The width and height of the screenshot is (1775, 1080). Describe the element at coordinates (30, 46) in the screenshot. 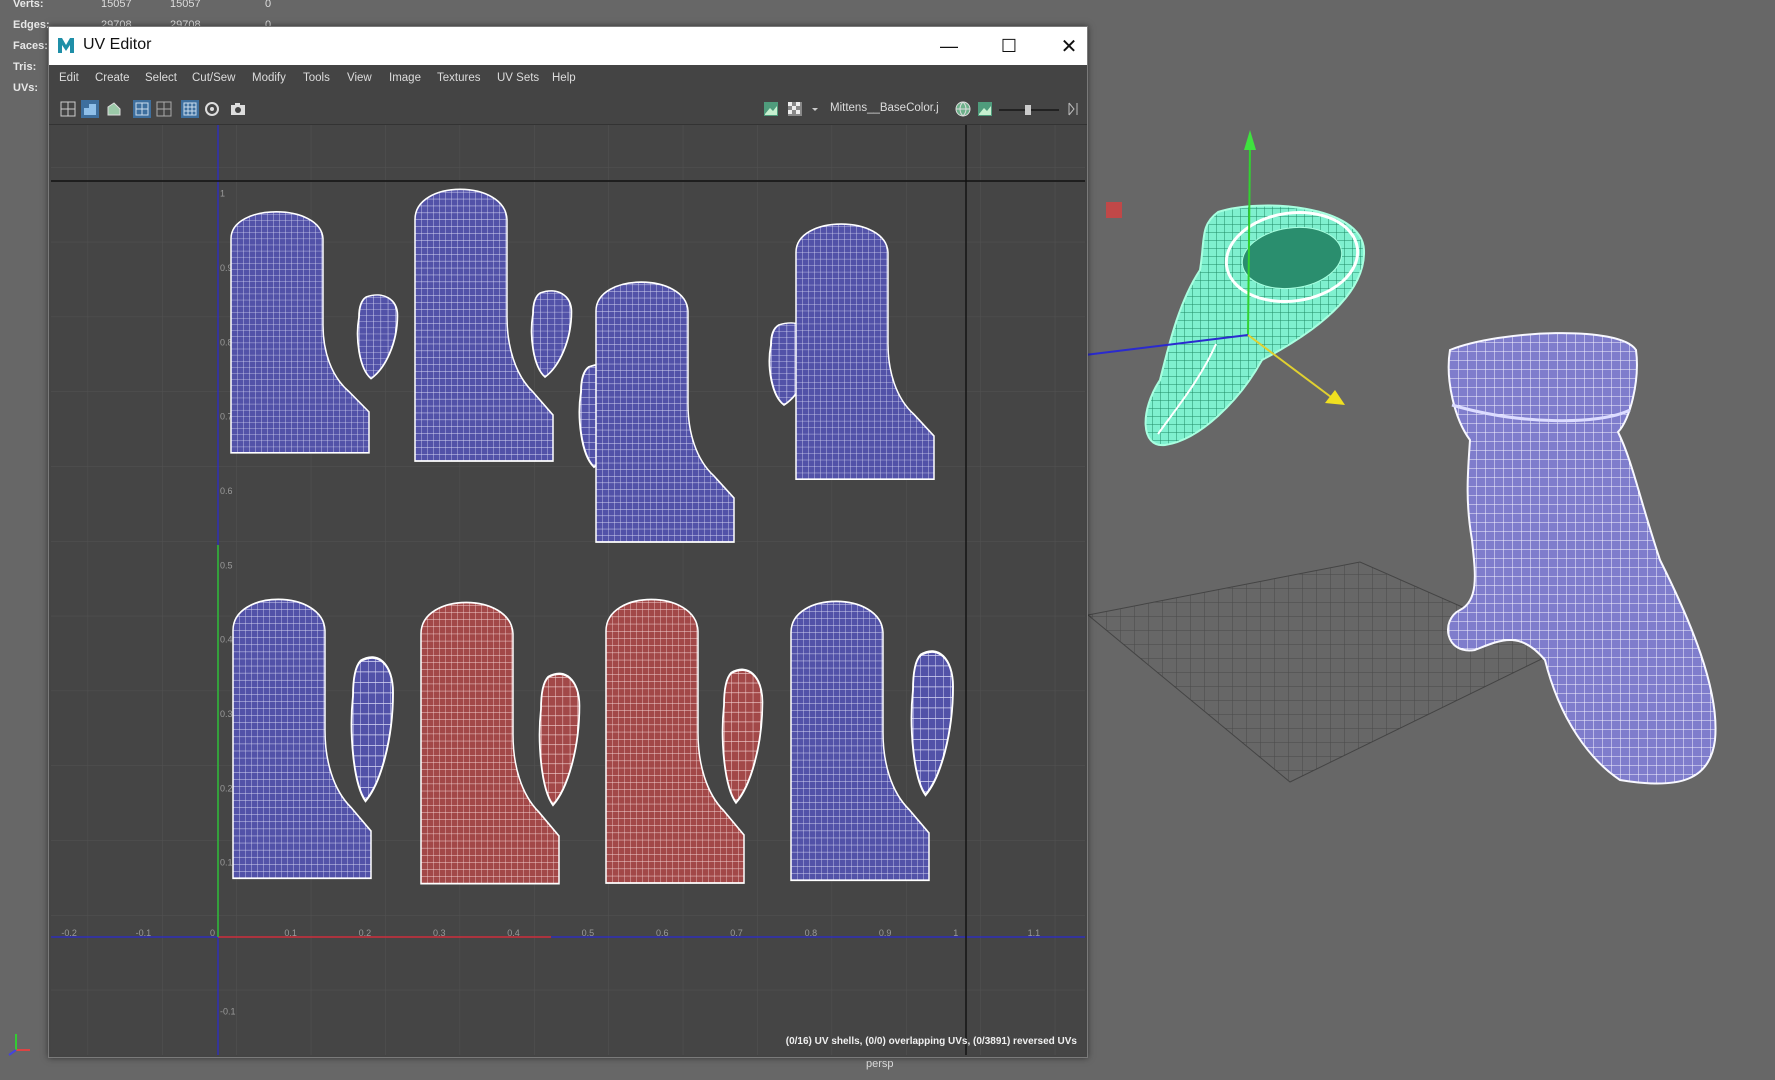

I see `hud-label: Faces:` at that location.